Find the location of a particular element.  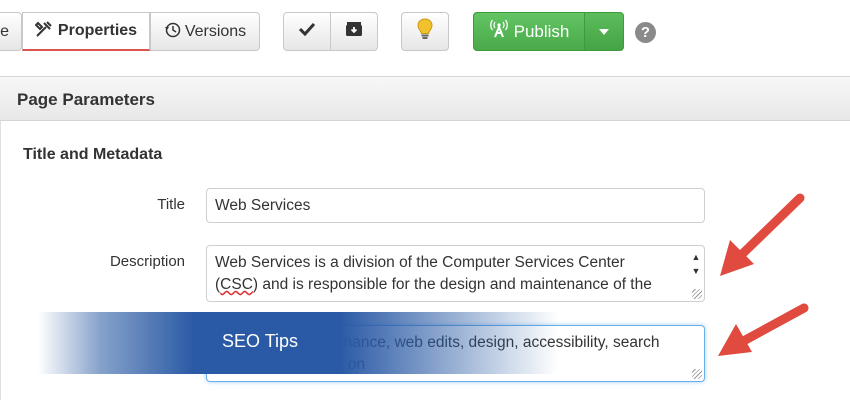

description-label: Description is located at coordinates (147, 261).